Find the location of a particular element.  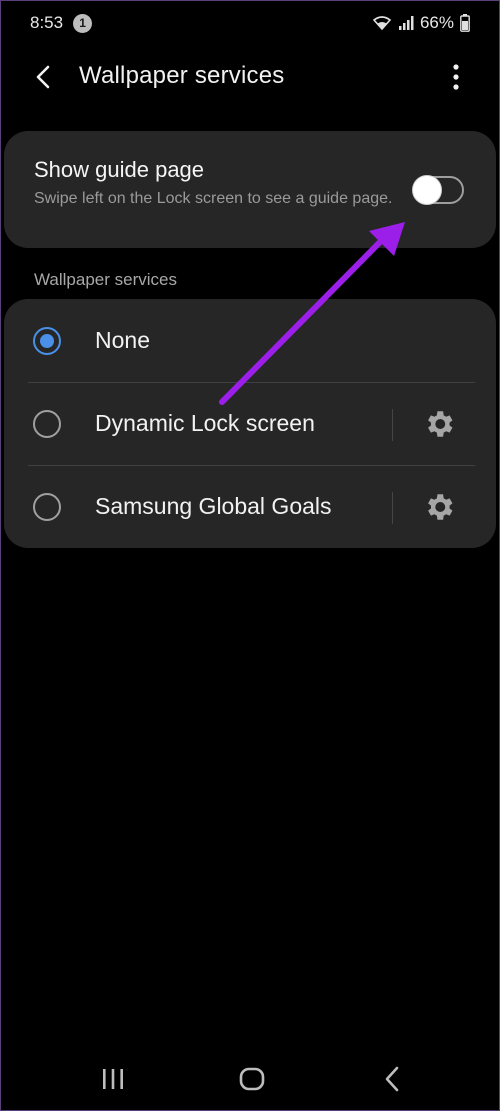

toggle-knob is located at coordinates (427, 190).